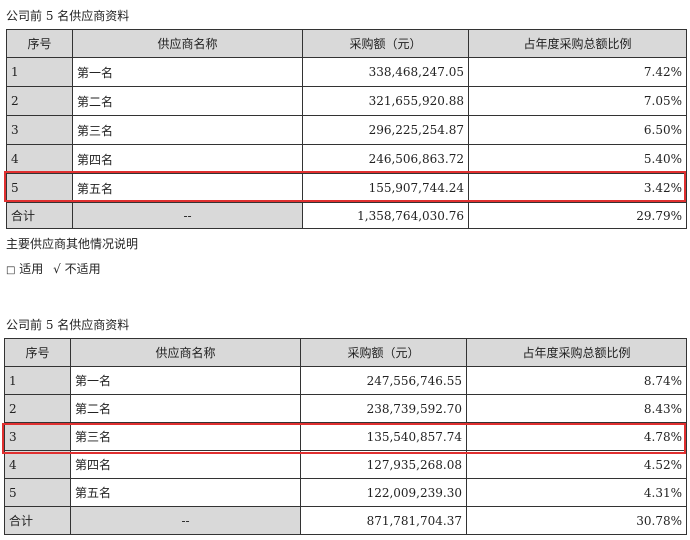  What do you see at coordinates (57, 269) in the screenshot?
I see `checkmark-icon: √` at bounding box center [57, 269].